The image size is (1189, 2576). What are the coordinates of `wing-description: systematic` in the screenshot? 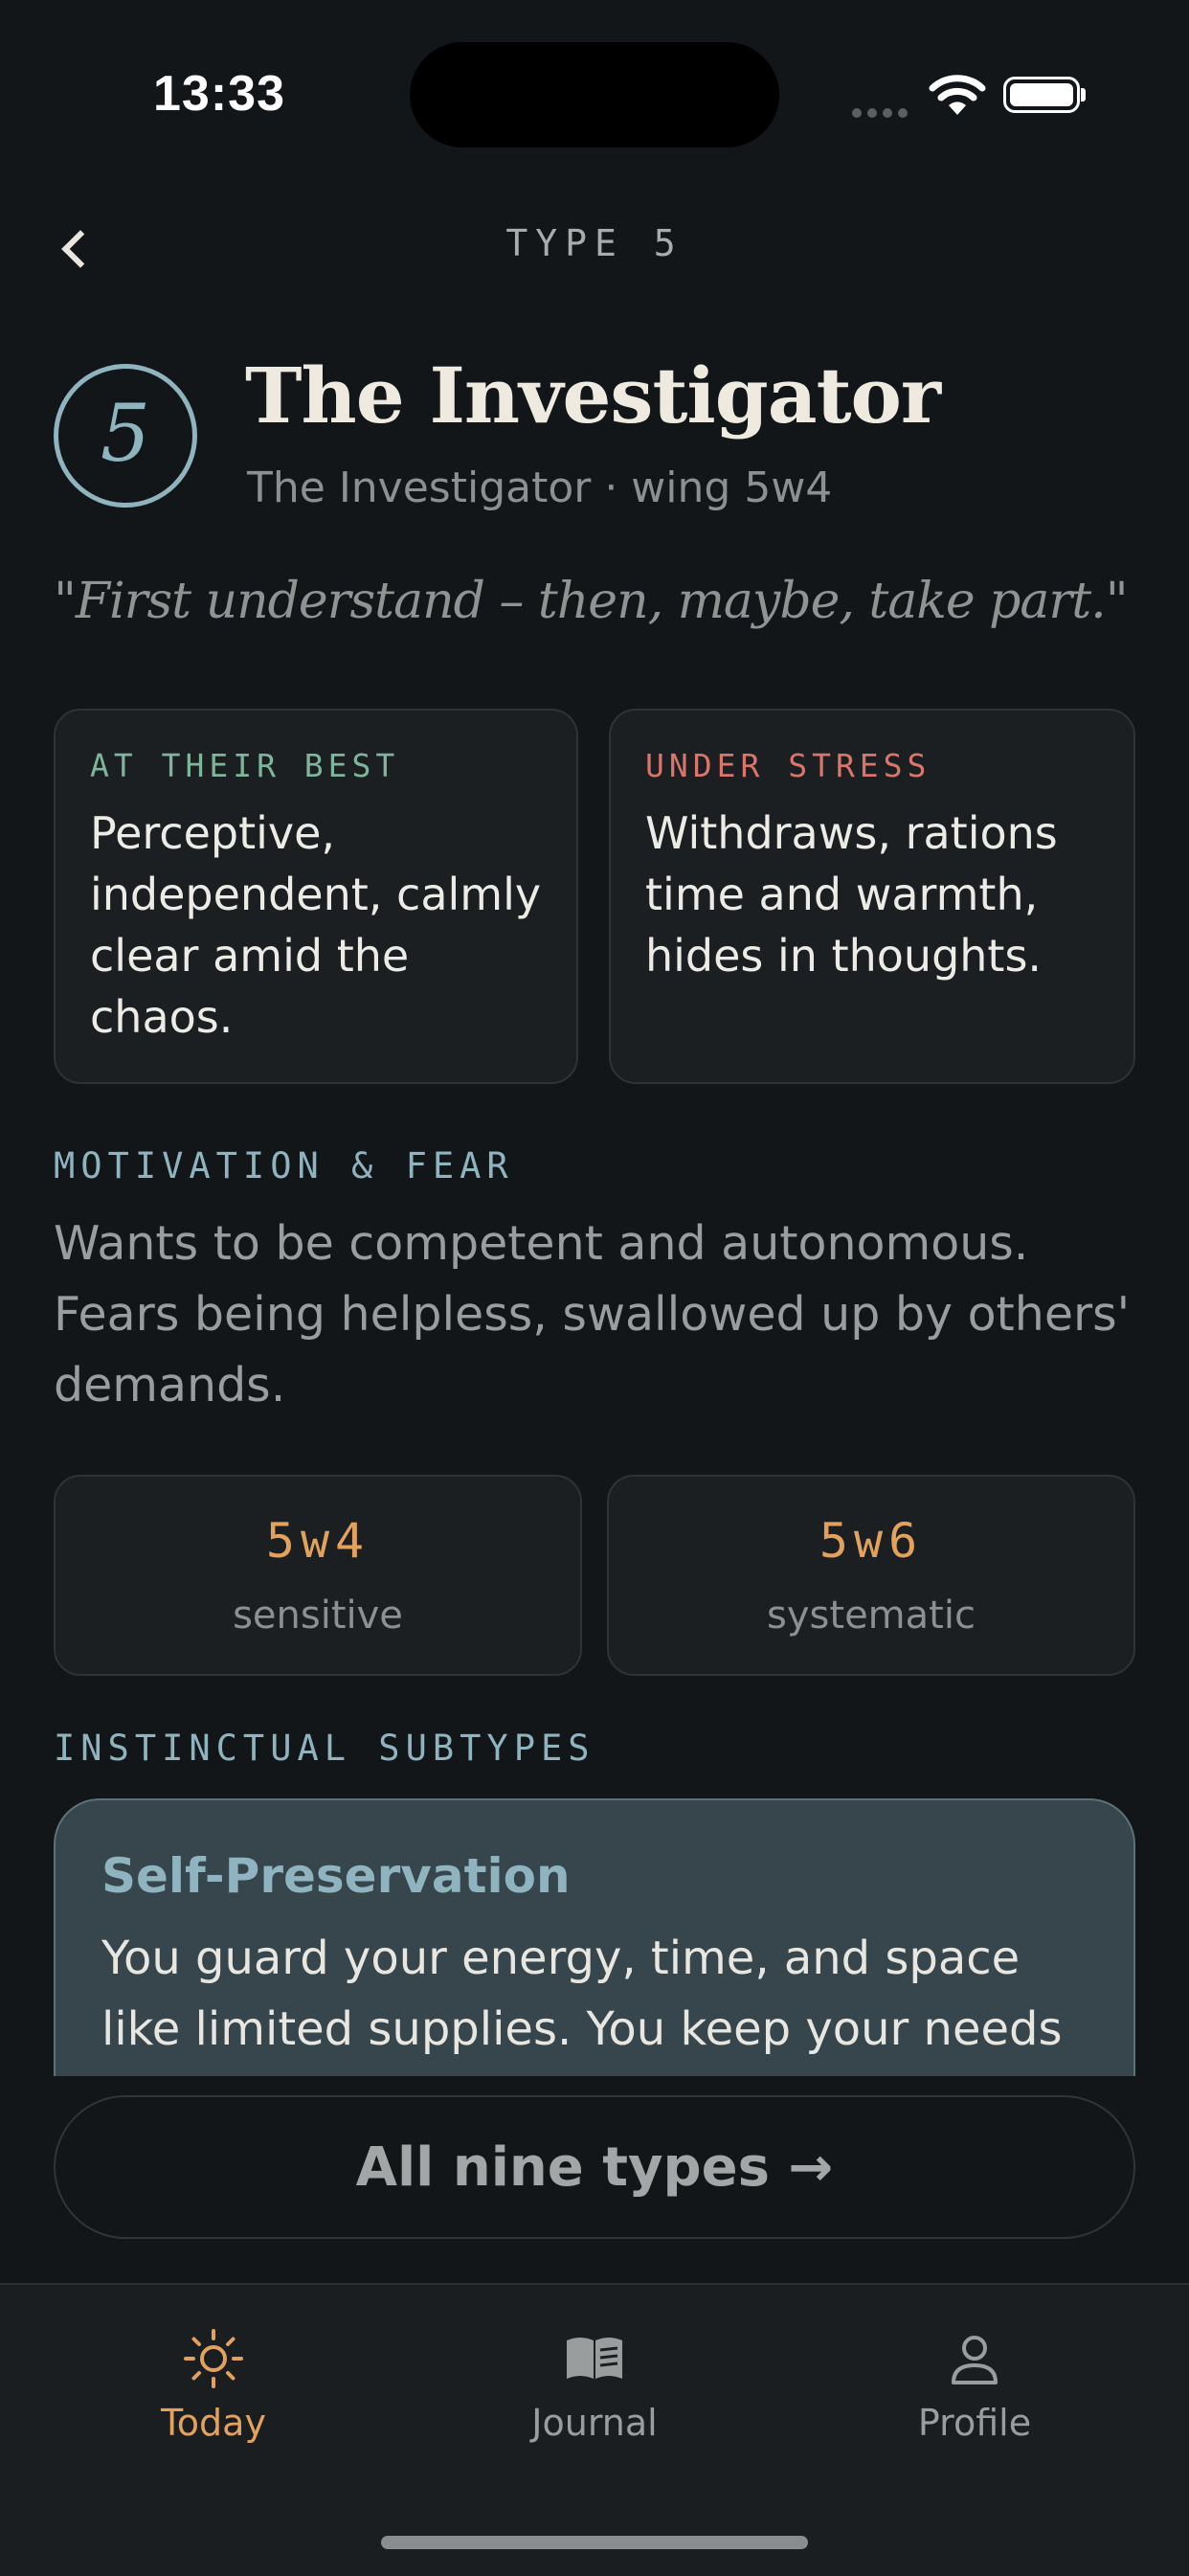 It's located at (871, 1615).